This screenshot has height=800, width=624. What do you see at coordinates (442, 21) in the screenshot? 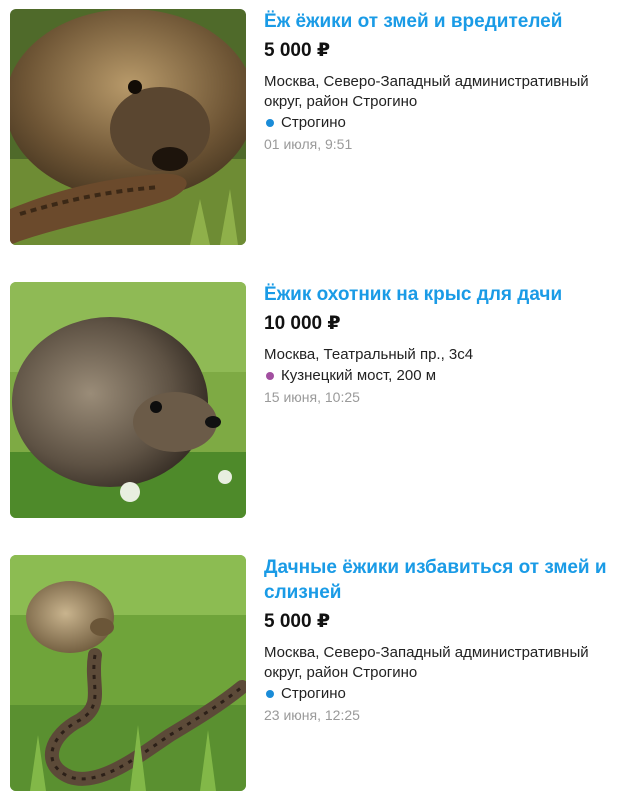
I see `listing-title: Ёж ёжики от змей и вредителей` at bounding box center [442, 21].